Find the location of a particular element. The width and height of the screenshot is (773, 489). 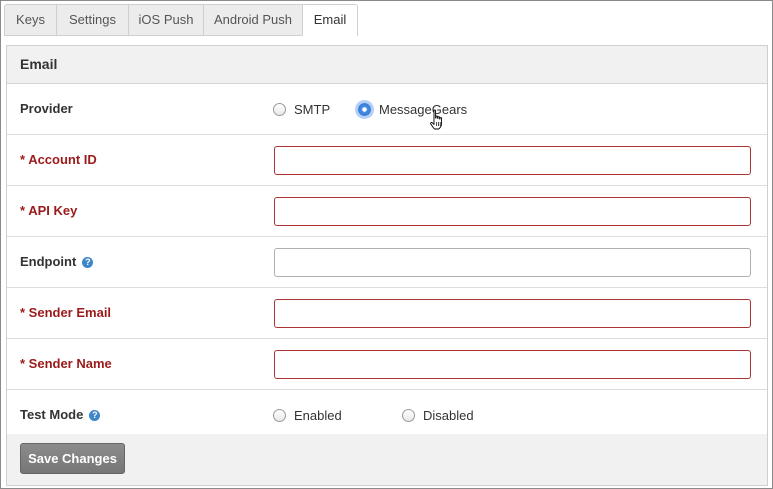

smtp-radio-label: SMTP is located at coordinates (312, 109).